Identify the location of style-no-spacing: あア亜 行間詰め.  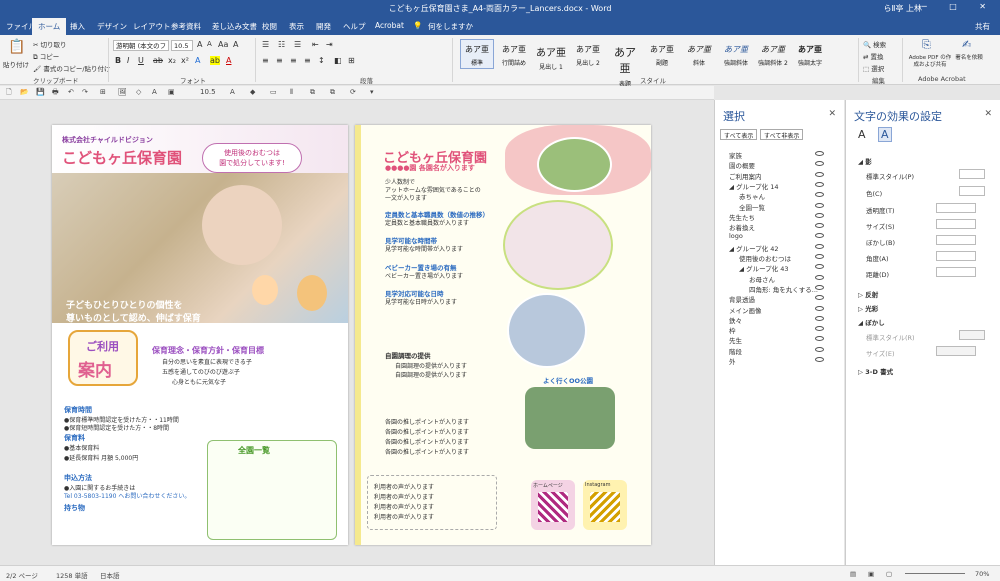
(514, 54).